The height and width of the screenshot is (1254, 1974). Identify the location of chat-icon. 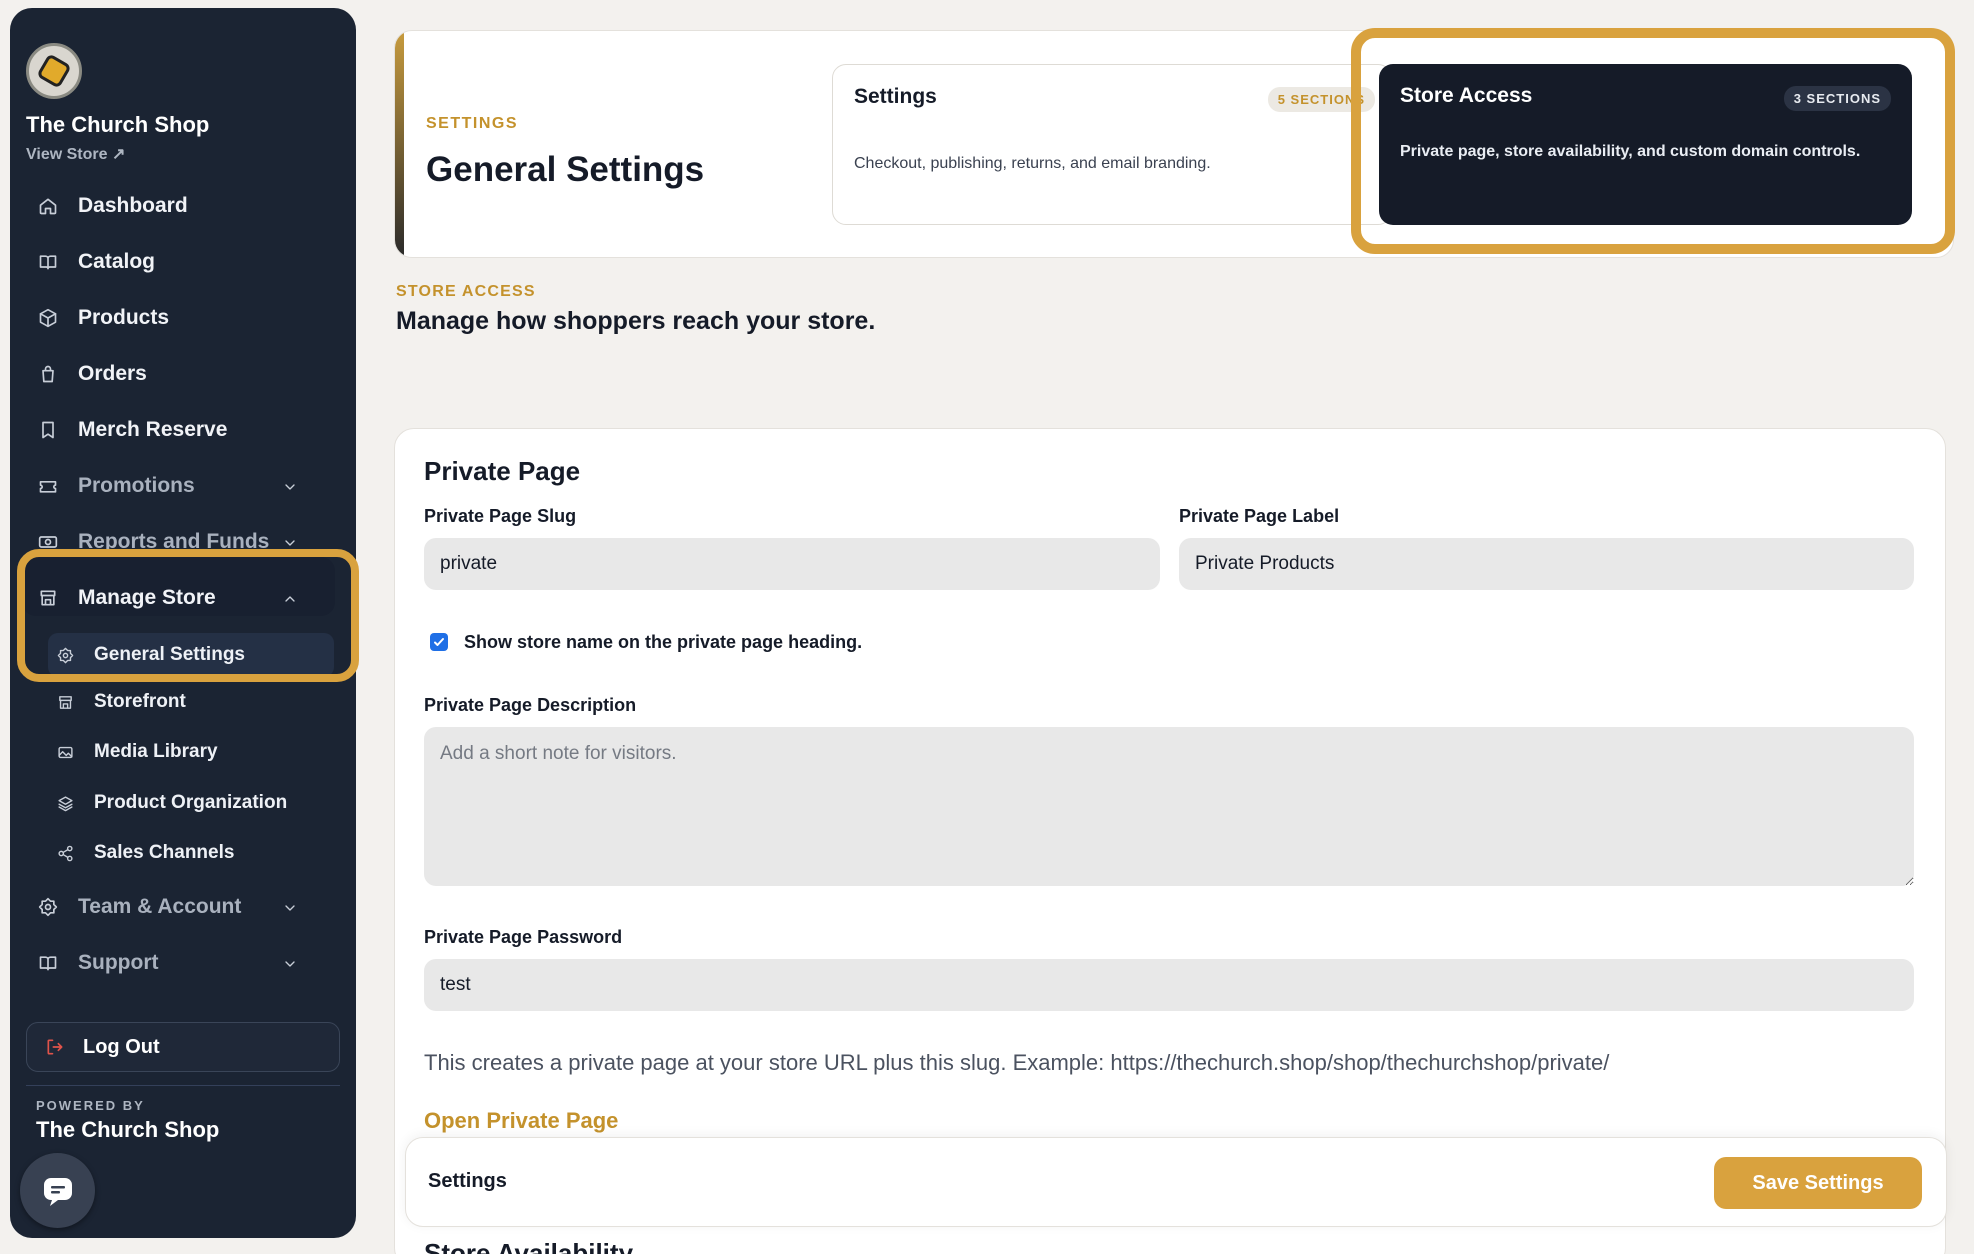
(57, 1191).